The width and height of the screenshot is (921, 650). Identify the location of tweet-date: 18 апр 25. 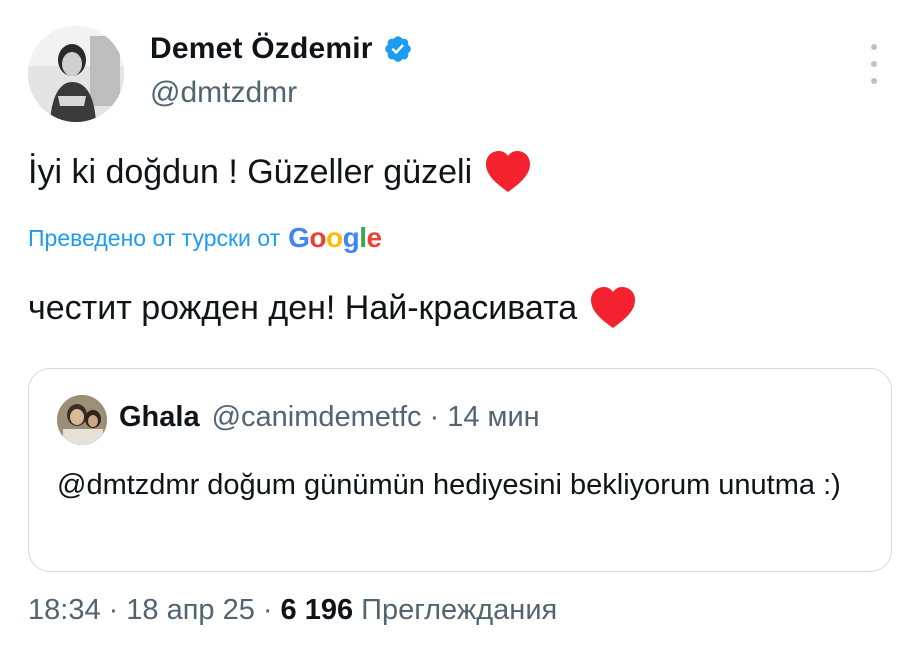
(190, 610).